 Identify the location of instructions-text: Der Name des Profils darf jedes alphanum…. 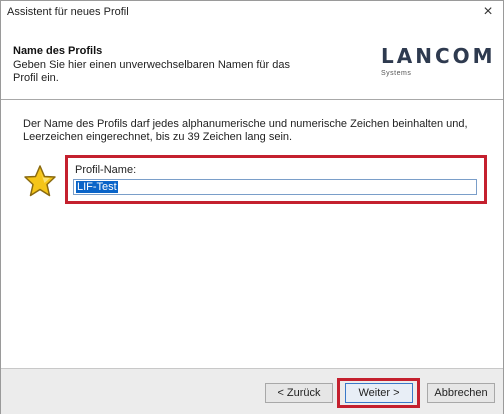
(245, 130).